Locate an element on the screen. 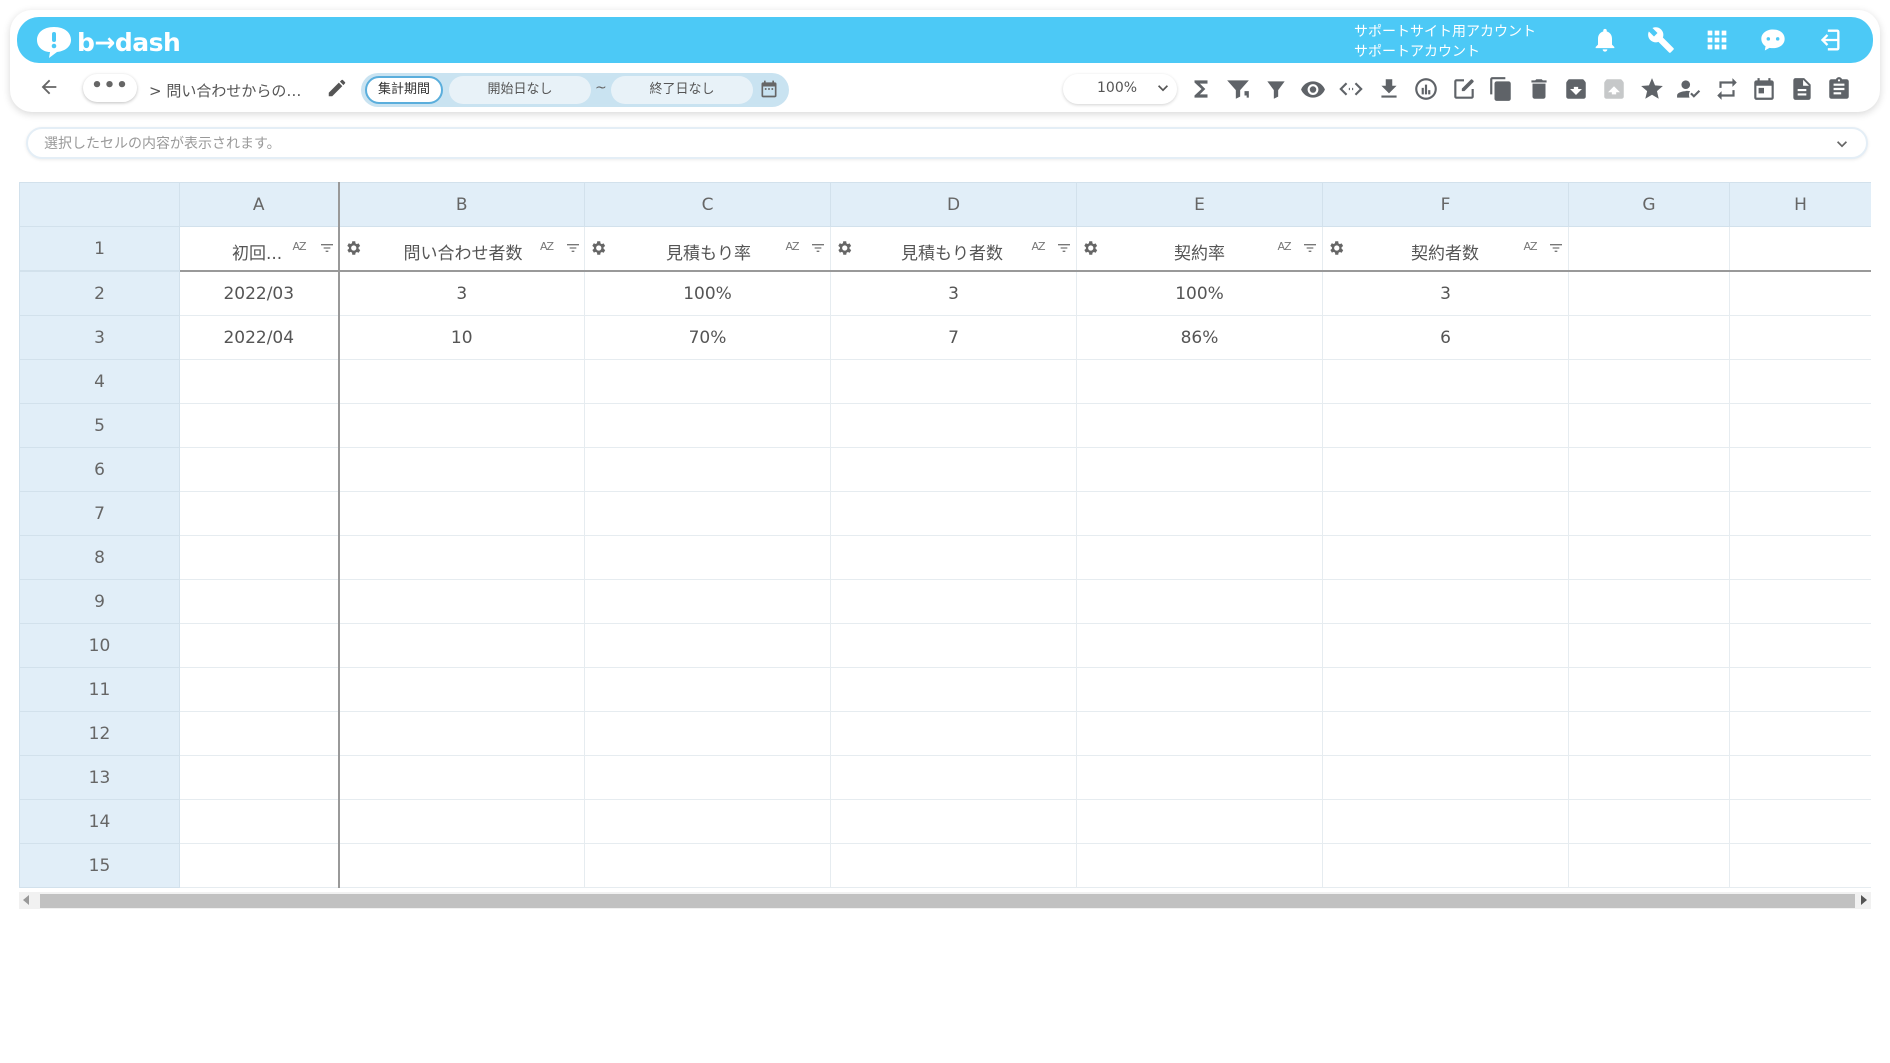 Image resolution: width=1890 pixels, height=1063 pixels. chat-bot-icon is located at coordinates (1773, 40).